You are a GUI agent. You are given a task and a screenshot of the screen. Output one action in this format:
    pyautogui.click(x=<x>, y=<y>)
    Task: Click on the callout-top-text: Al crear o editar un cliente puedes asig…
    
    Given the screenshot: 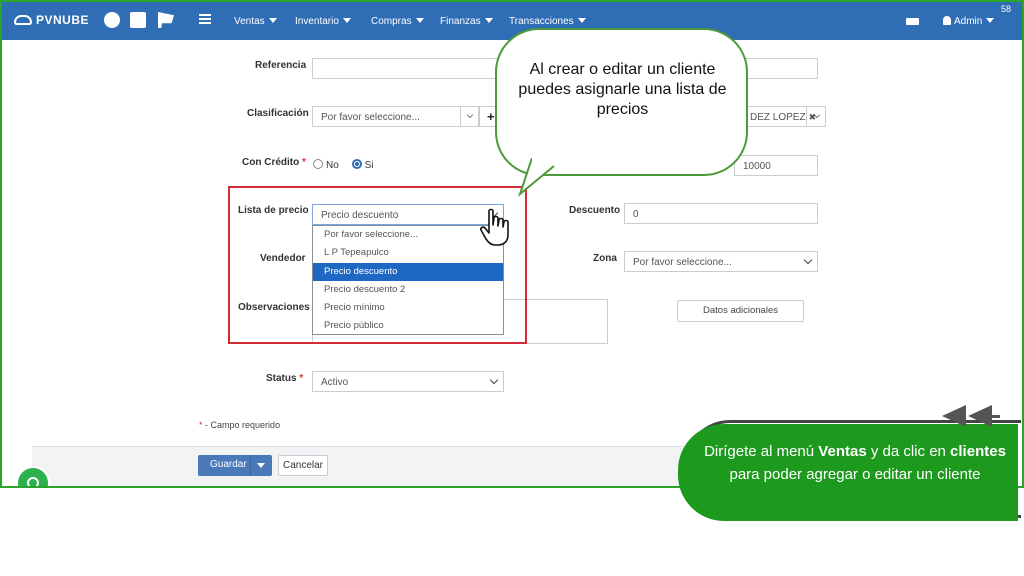 What is the action you would take?
    pyautogui.click(x=622, y=89)
    